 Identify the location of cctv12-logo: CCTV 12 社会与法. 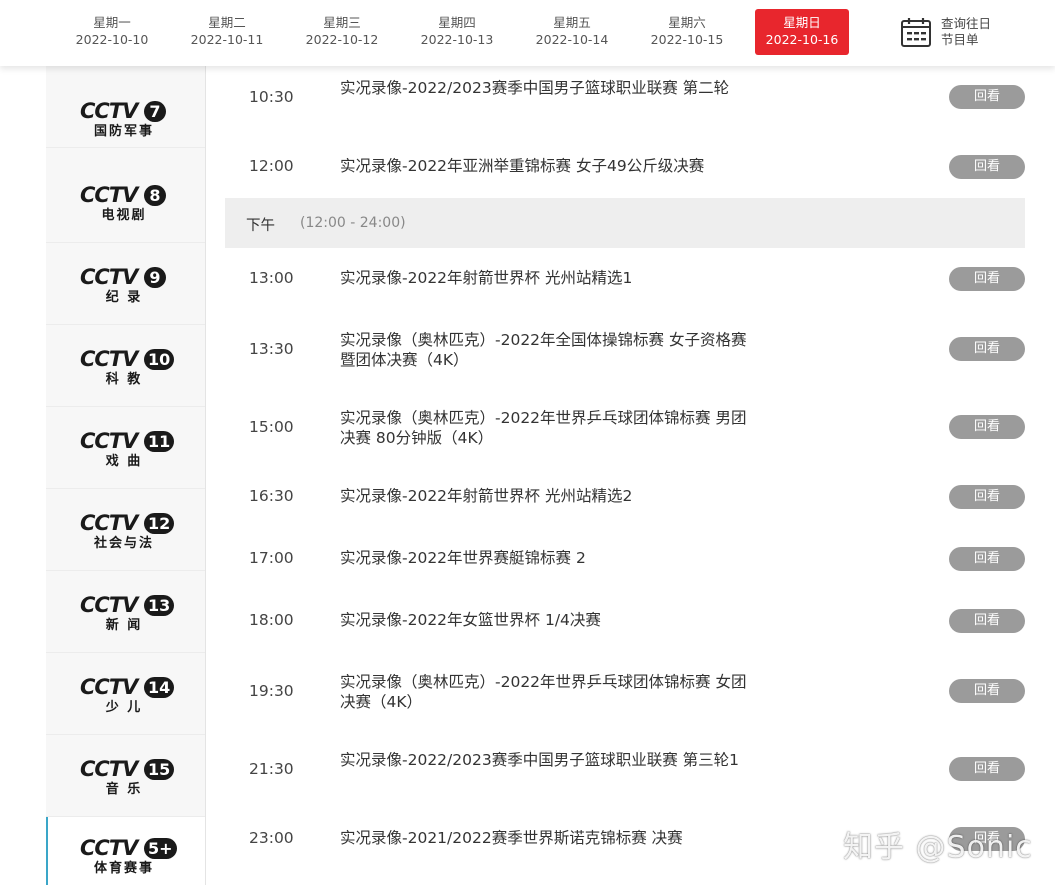
(128, 534).